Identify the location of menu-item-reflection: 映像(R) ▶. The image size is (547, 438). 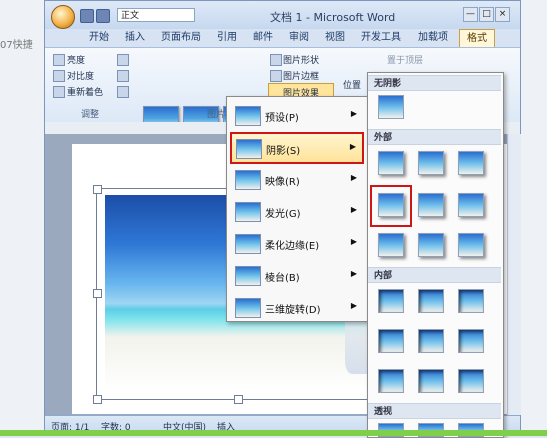
(297, 180).